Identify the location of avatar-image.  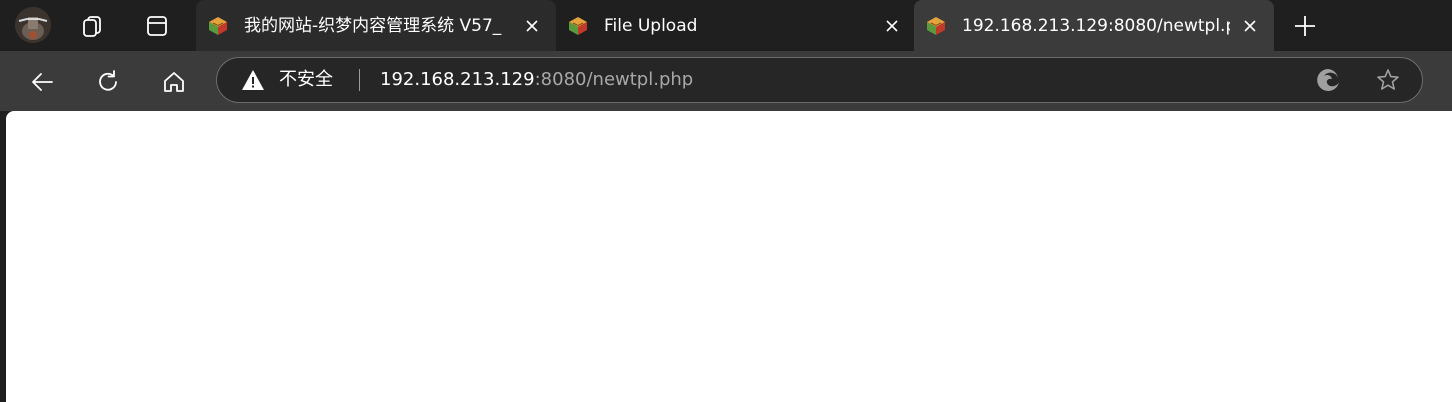
(33, 25).